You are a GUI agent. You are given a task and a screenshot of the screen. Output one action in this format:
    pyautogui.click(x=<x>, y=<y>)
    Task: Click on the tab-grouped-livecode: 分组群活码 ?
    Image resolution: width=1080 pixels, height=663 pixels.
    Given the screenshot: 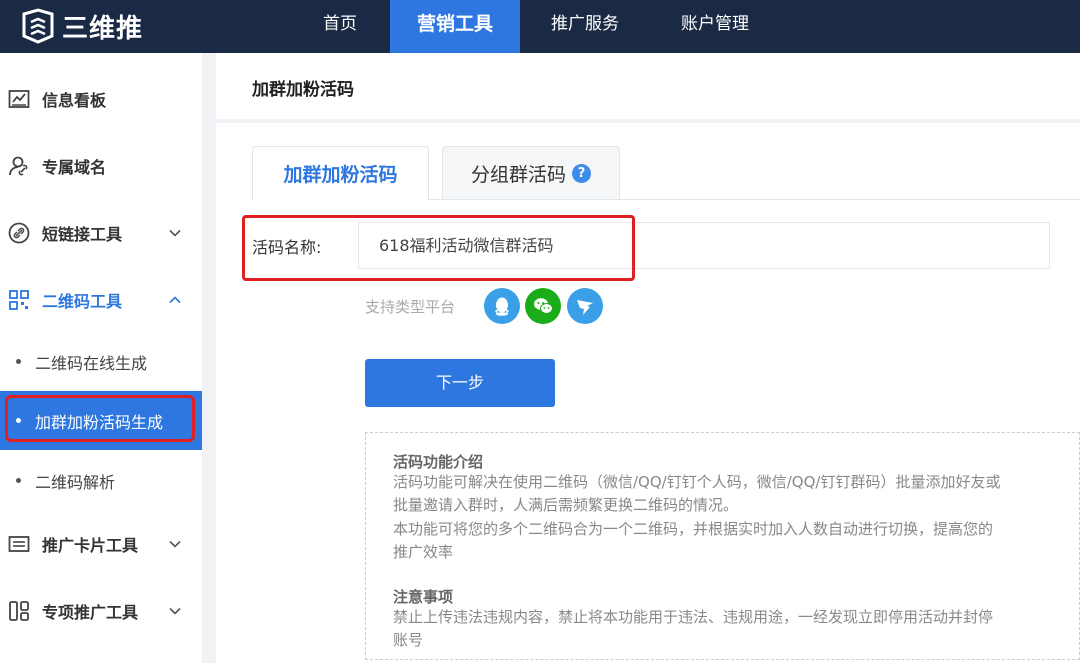 What is the action you would take?
    pyautogui.click(x=531, y=173)
    